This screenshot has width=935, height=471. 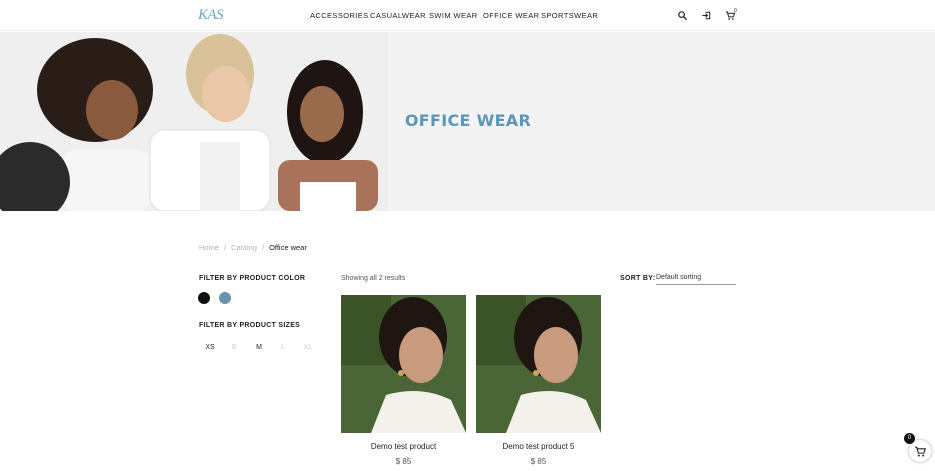 What do you see at coordinates (225, 298) in the screenshot?
I see `color-swatch-blue` at bounding box center [225, 298].